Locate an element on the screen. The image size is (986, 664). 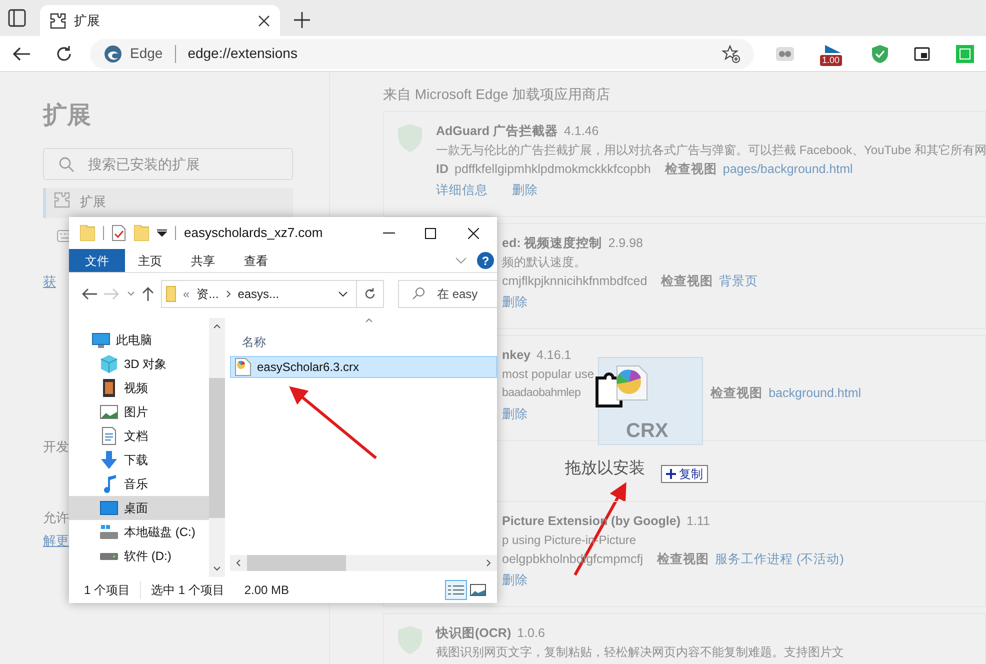
description-text: 一款无与伦比的广告拦截扩展，用以对抗各式广告与弹窗。可以拦截 Facebook、YouTube 和其它所有网 is located at coordinates (711, 150).